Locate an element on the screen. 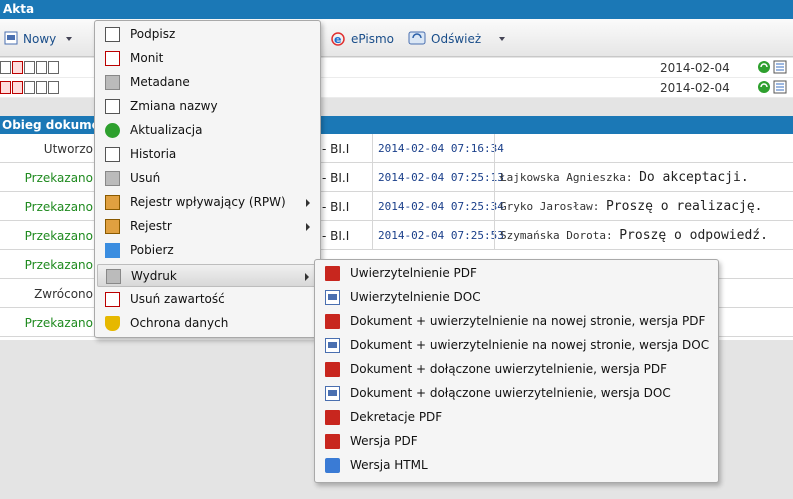  menu-item-metadata: Metadane is located at coordinates (207, 82).